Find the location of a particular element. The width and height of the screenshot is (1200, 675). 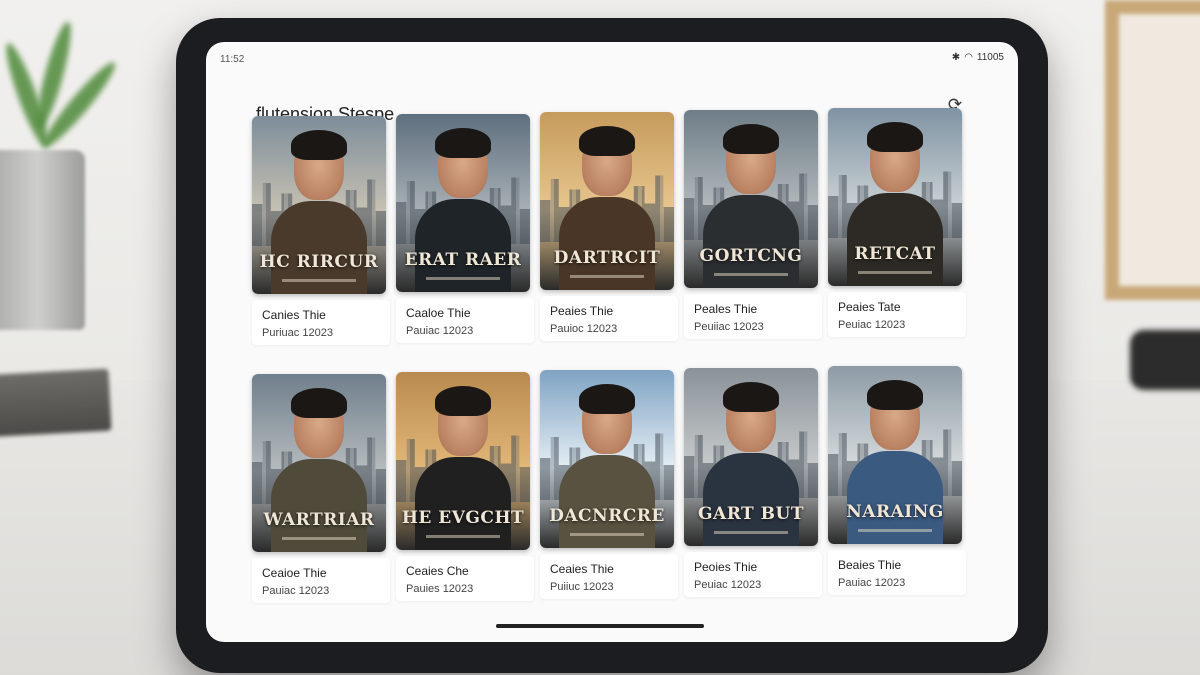

movie-caption: Peaies Thie Pauioc 12023 is located at coordinates (609, 318).